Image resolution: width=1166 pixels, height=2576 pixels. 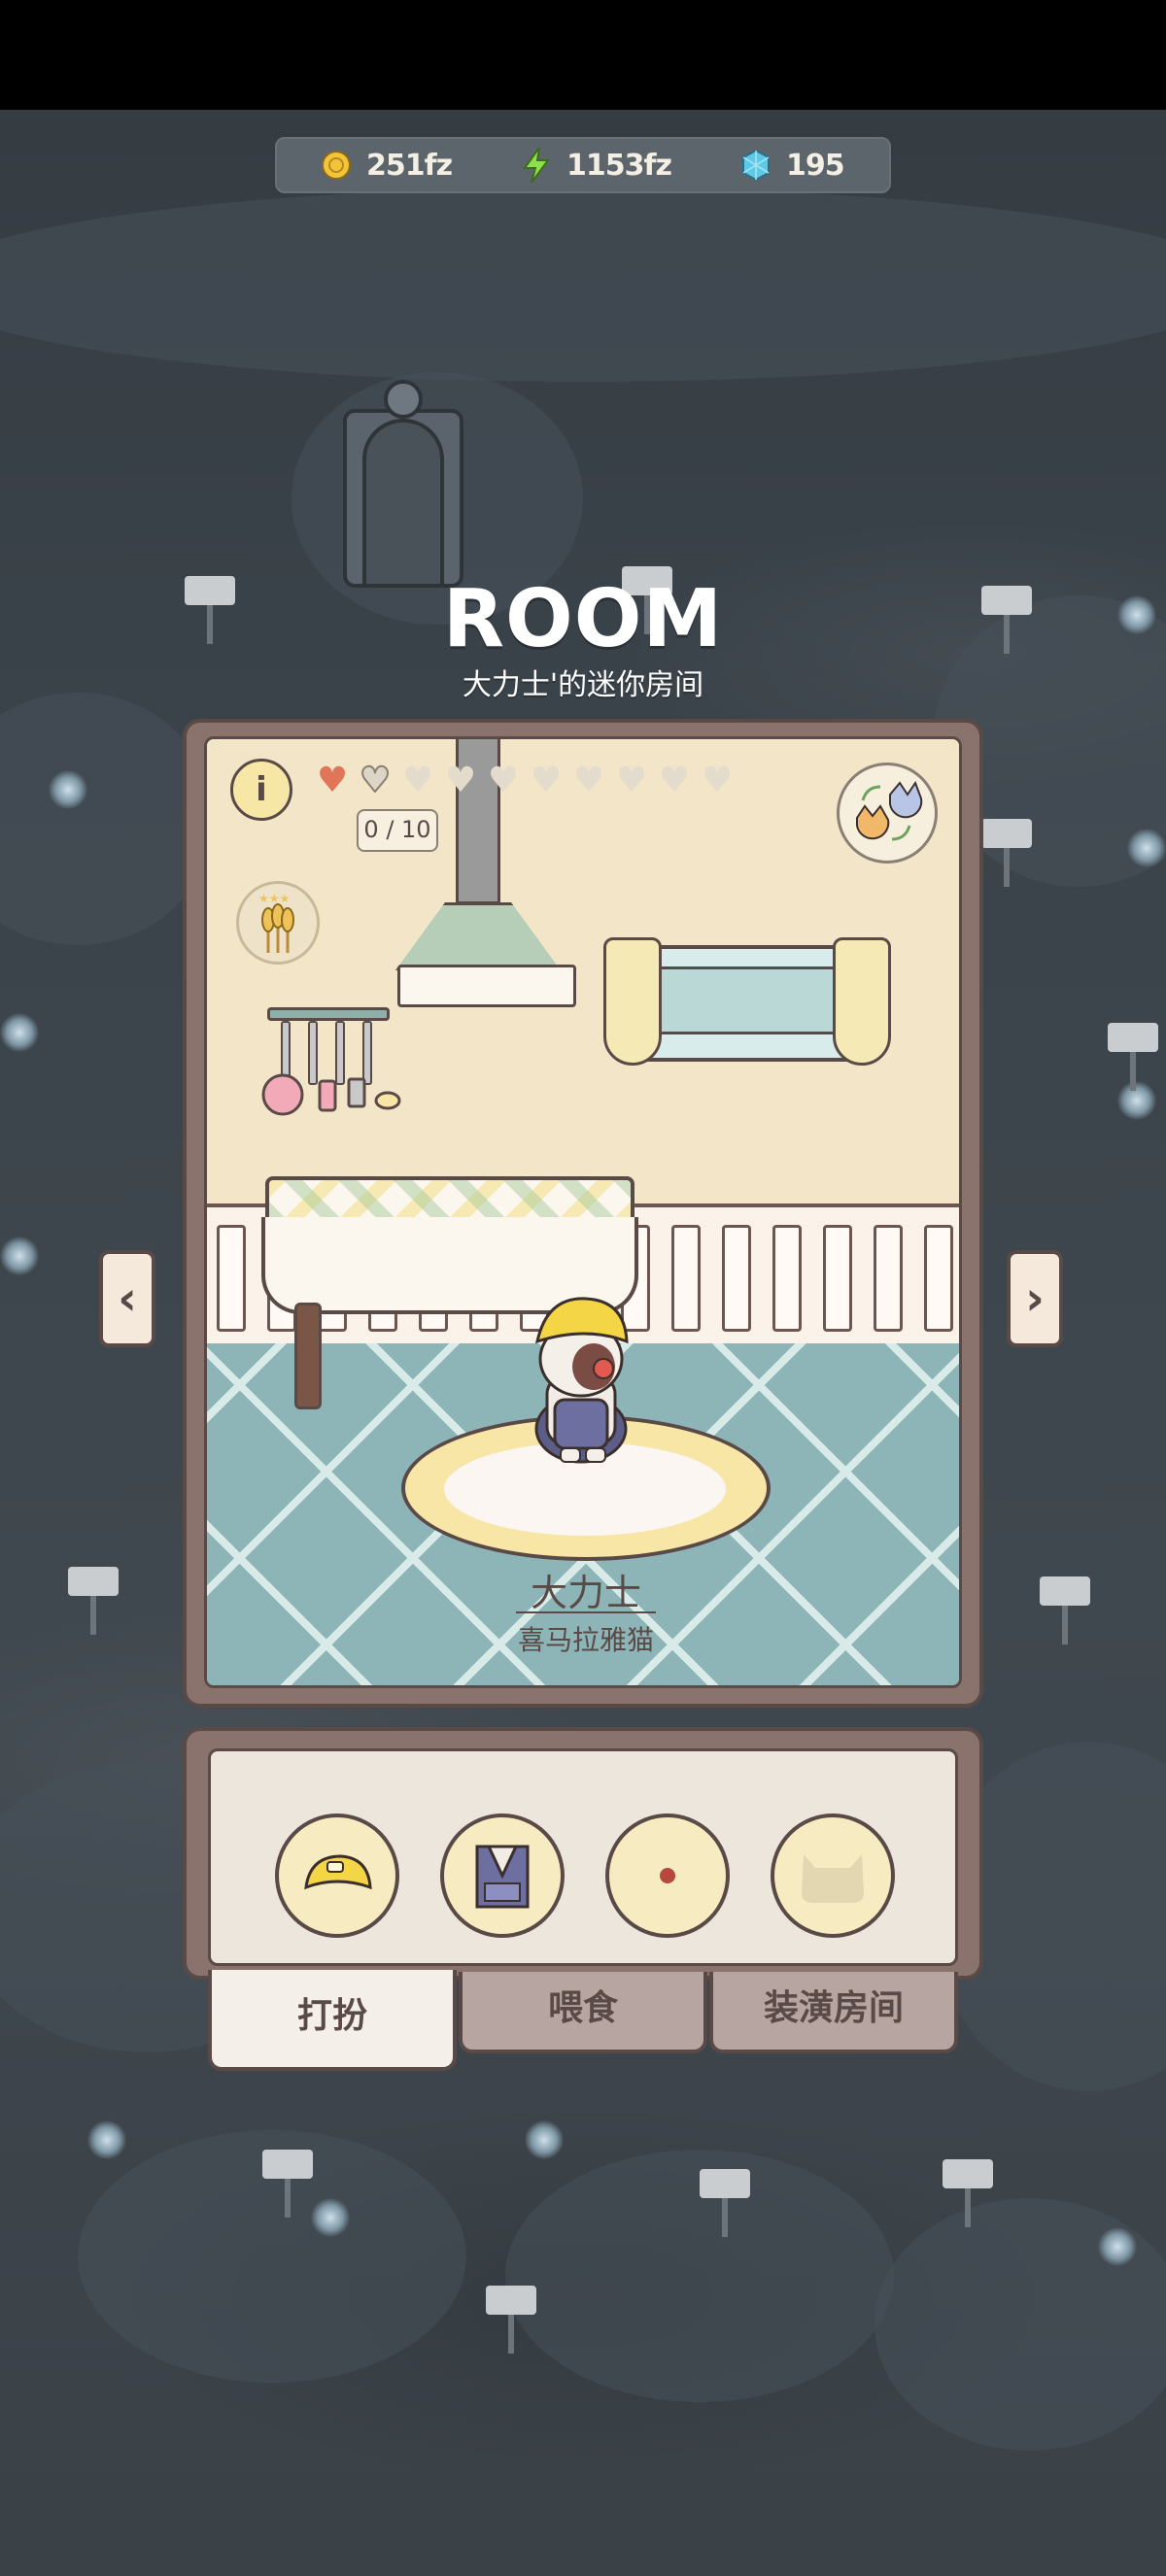 I want to click on room-subtitle: 大力士'的迷你房间, so click(x=583, y=685).